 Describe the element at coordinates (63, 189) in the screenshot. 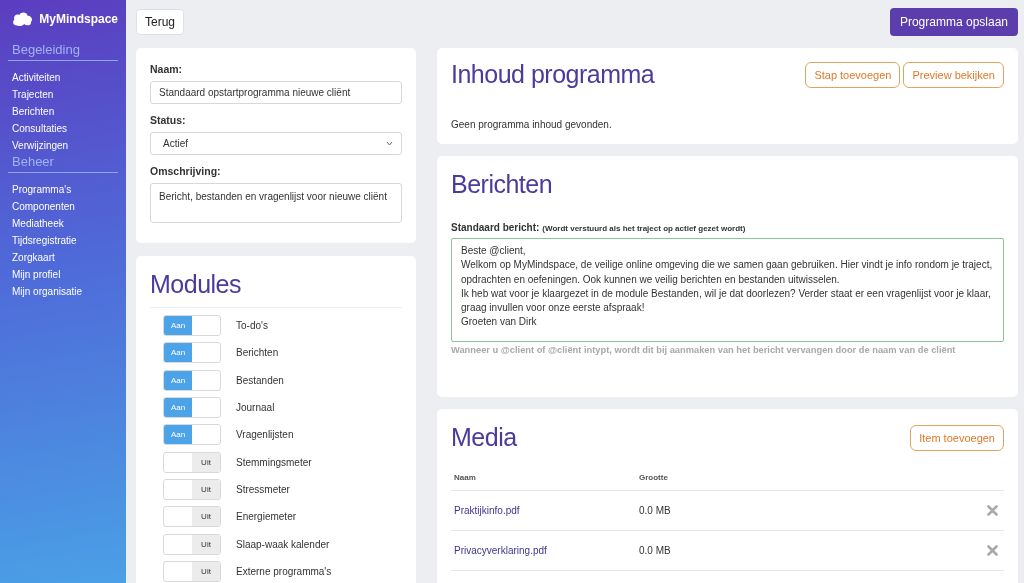

I see `sidebar-item: Programma's` at that location.